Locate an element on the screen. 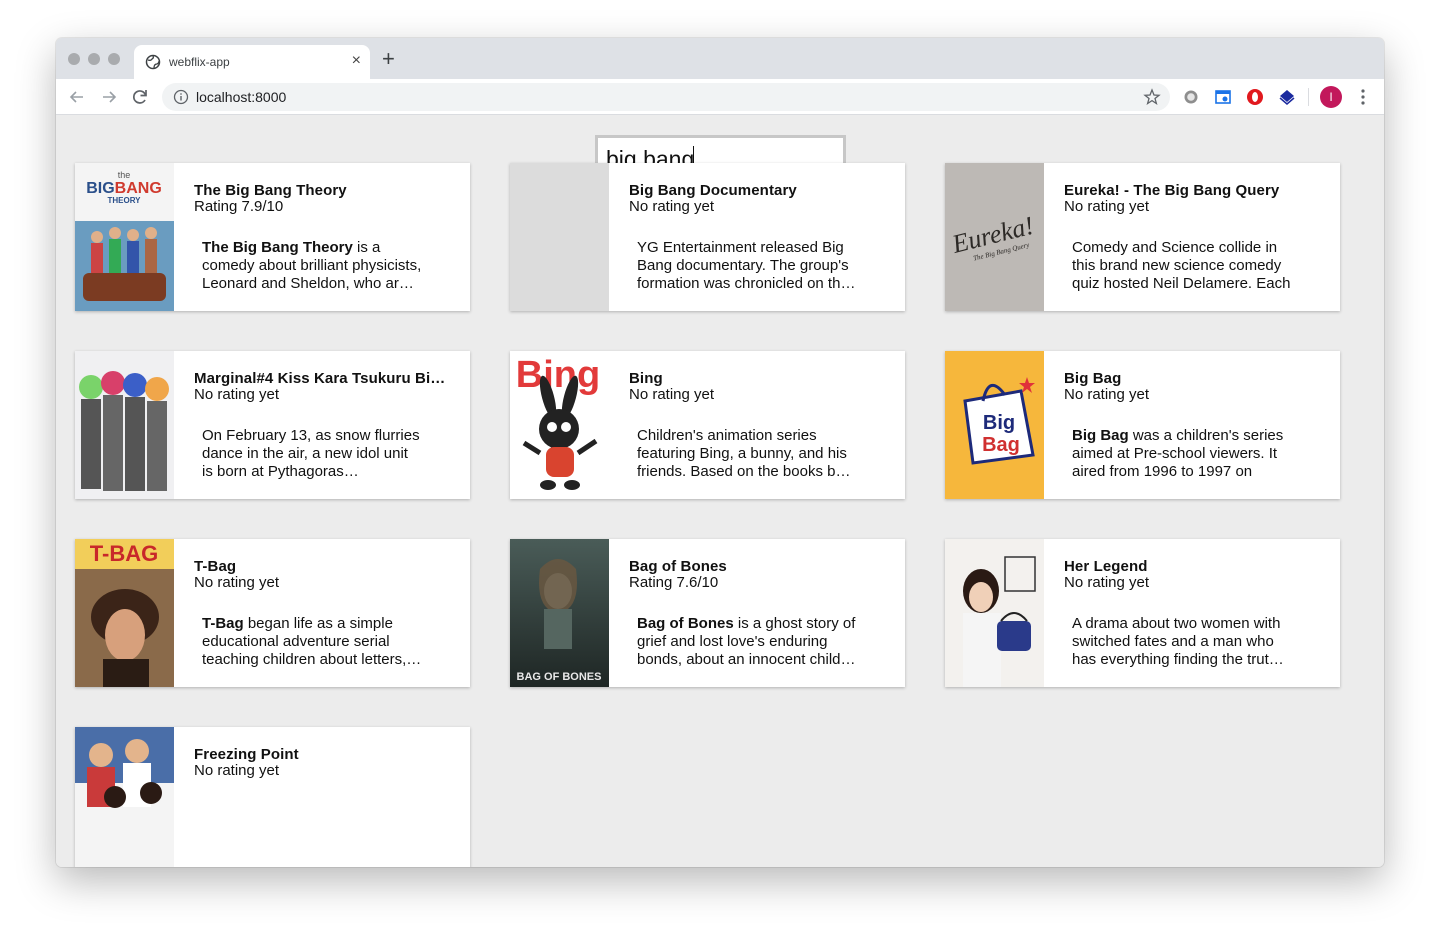 This screenshot has height=940, width=1440. poster-art: T-BAG is located at coordinates (124, 613).